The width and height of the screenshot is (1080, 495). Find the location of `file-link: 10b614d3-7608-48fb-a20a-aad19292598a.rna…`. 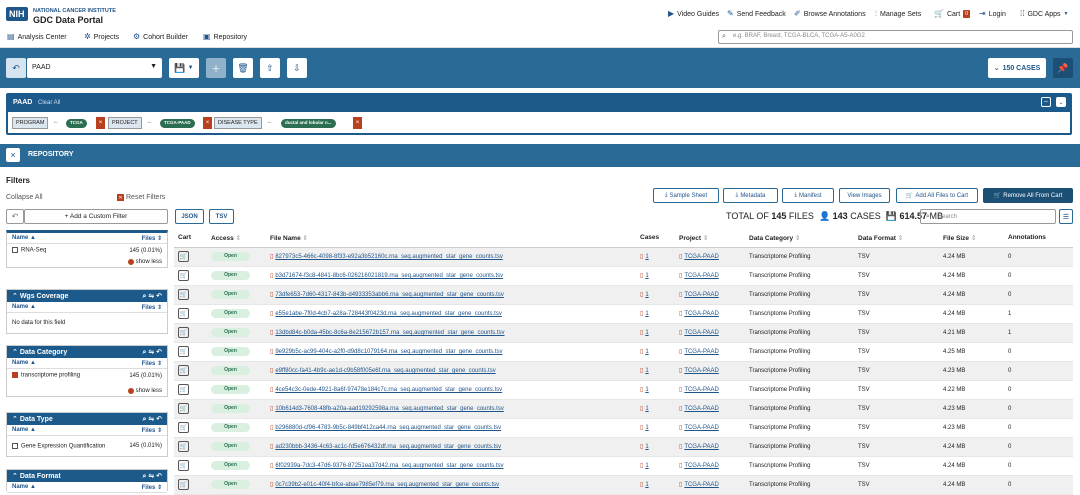

file-link: 10b614d3-7608-48fb-a20a-aad19292598a.rna… is located at coordinates (389, 409).